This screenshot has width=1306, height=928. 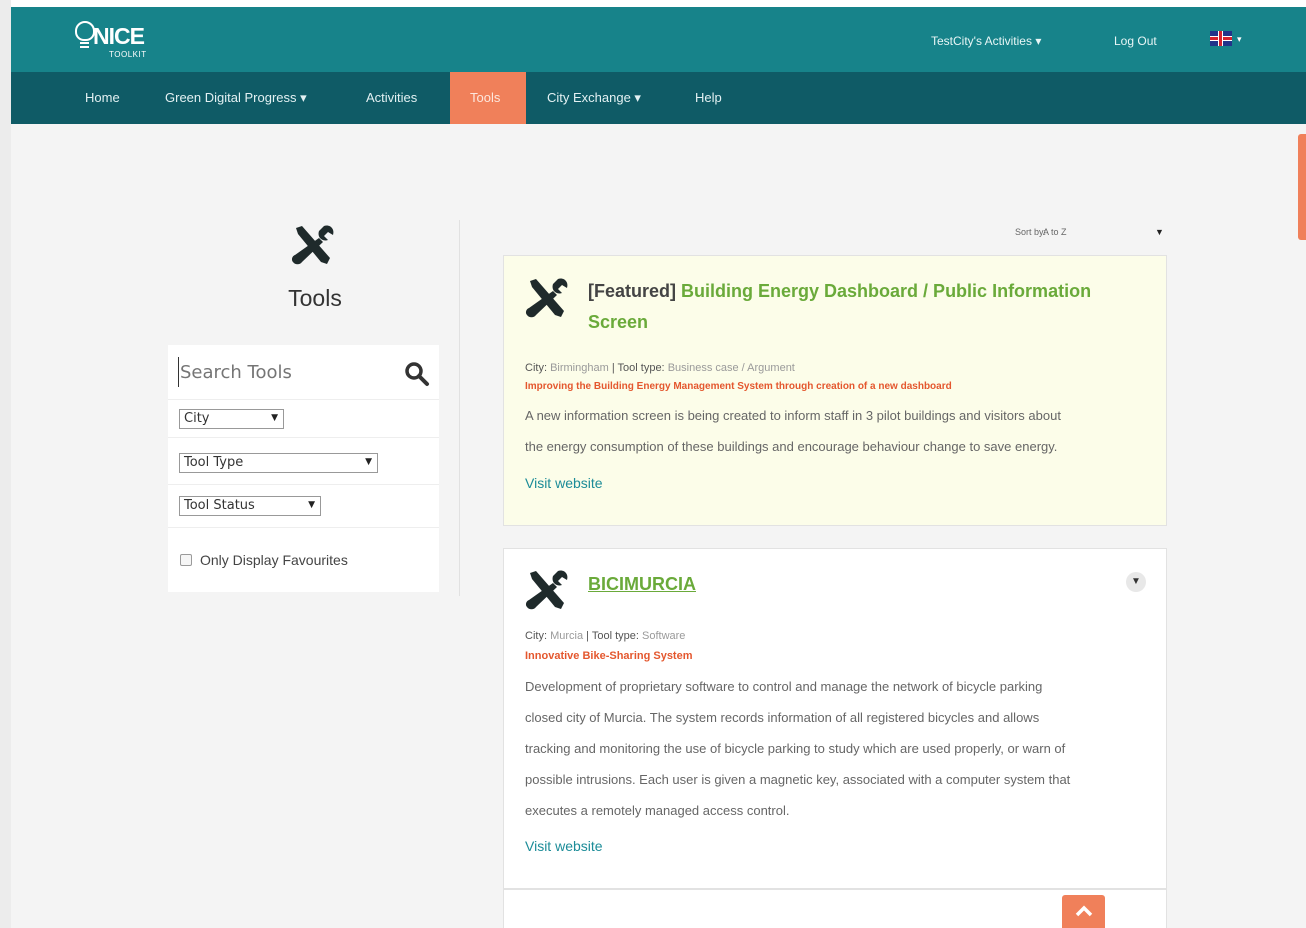 I want to click on chevron-up-icon, so click(x=1084, y=911).